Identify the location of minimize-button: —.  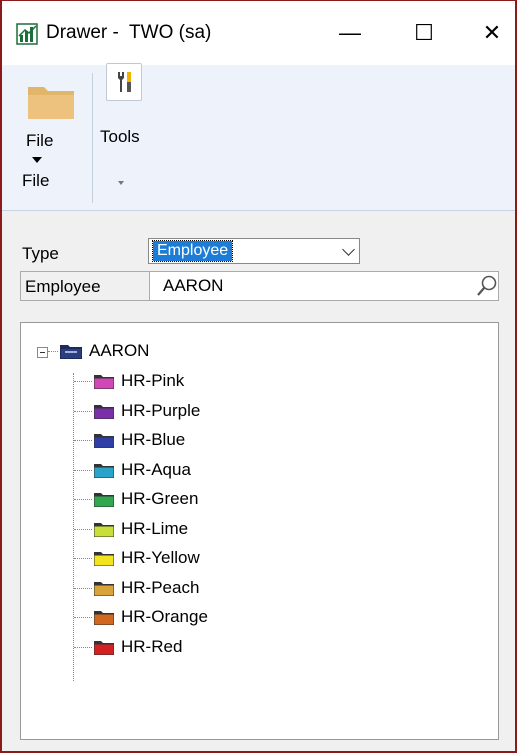
(350, 33).